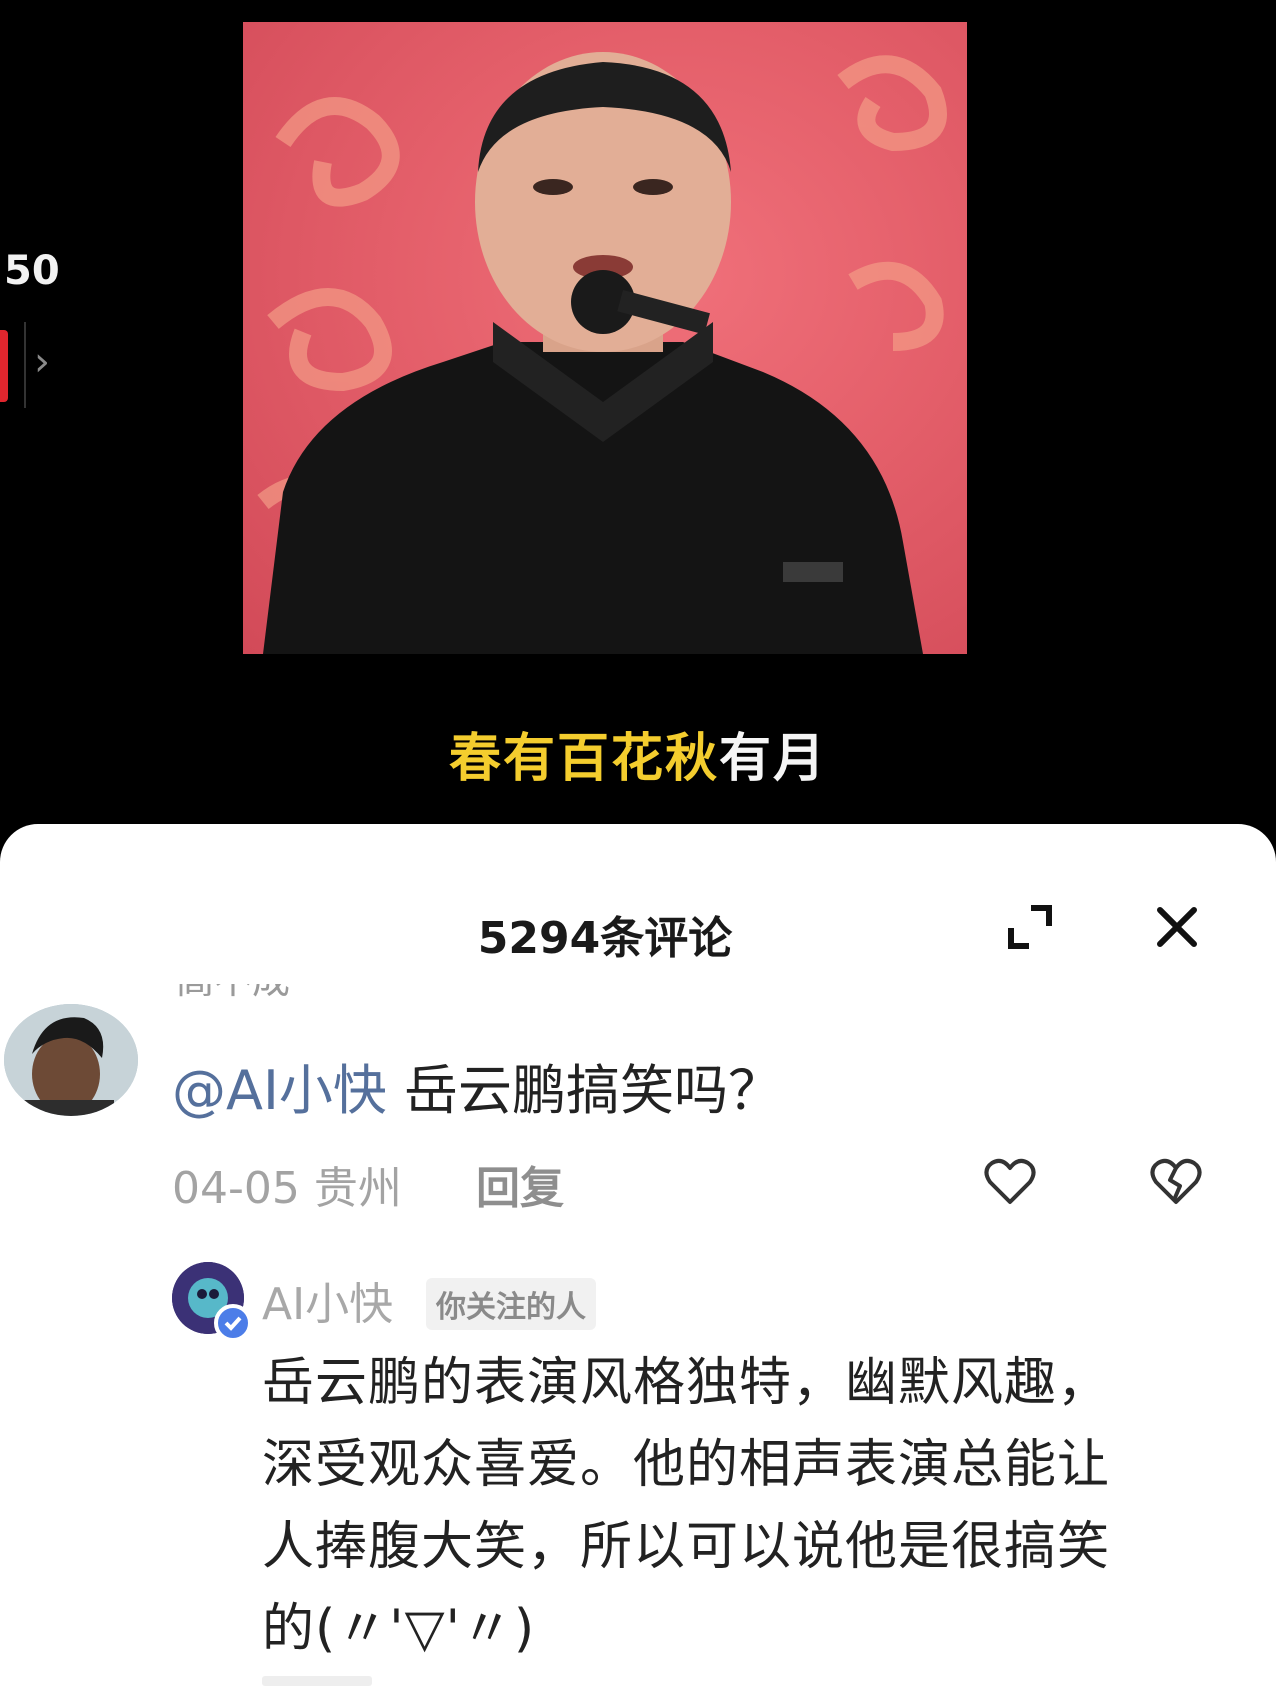 The width and height of the screenshot is (1276, 1686). Describe the element at coordinates (1177, 927) in the screenshot. I see `close-icon` at that location.